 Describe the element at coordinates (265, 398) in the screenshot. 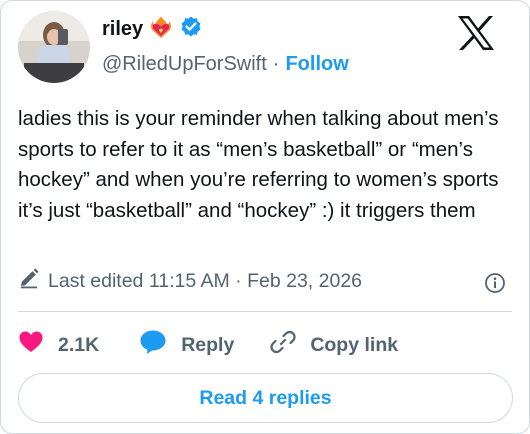

I see `read-replies-button: Read 4 replies` at that location.